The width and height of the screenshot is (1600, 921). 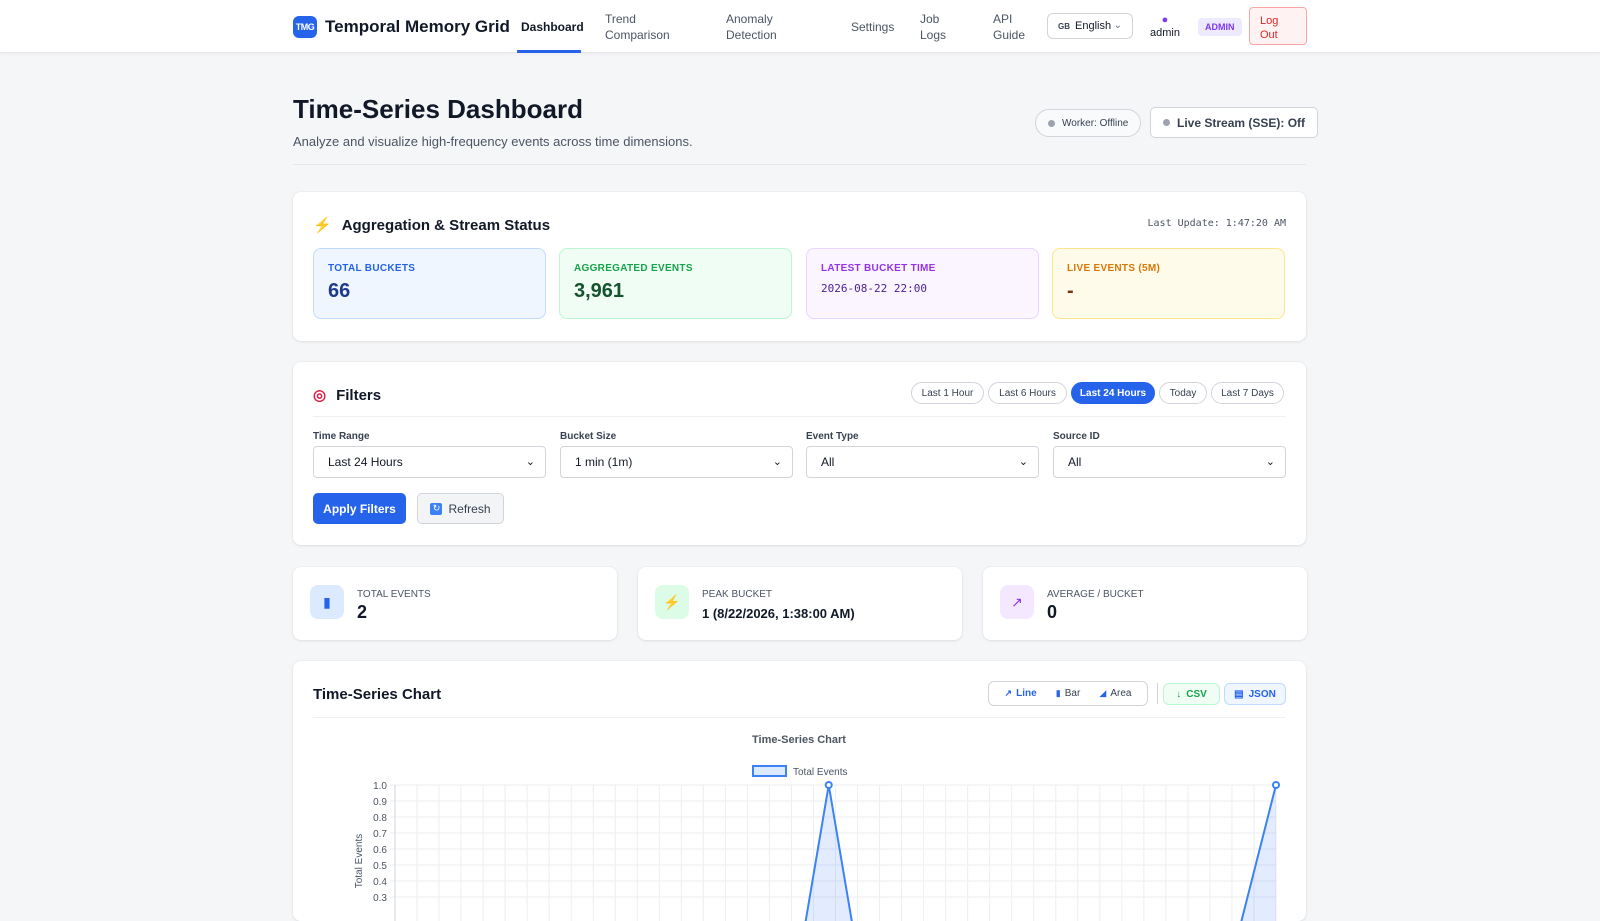 I want to click on y-tick-label: 0.9, so click(x=380, y=802).